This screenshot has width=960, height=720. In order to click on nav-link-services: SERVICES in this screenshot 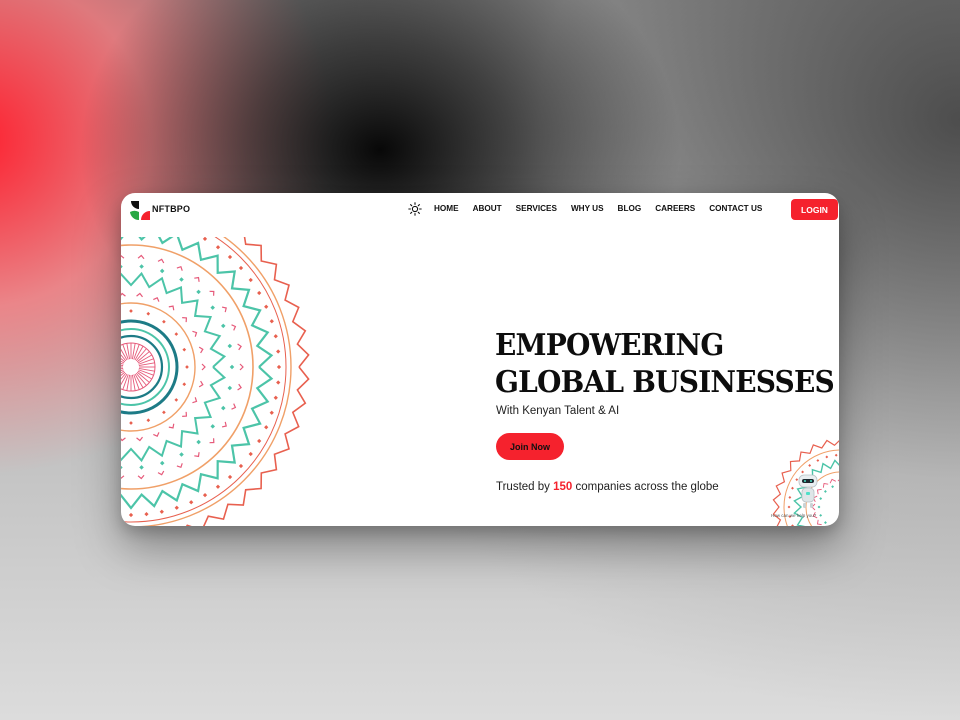, I will do `click(536, 208)`.